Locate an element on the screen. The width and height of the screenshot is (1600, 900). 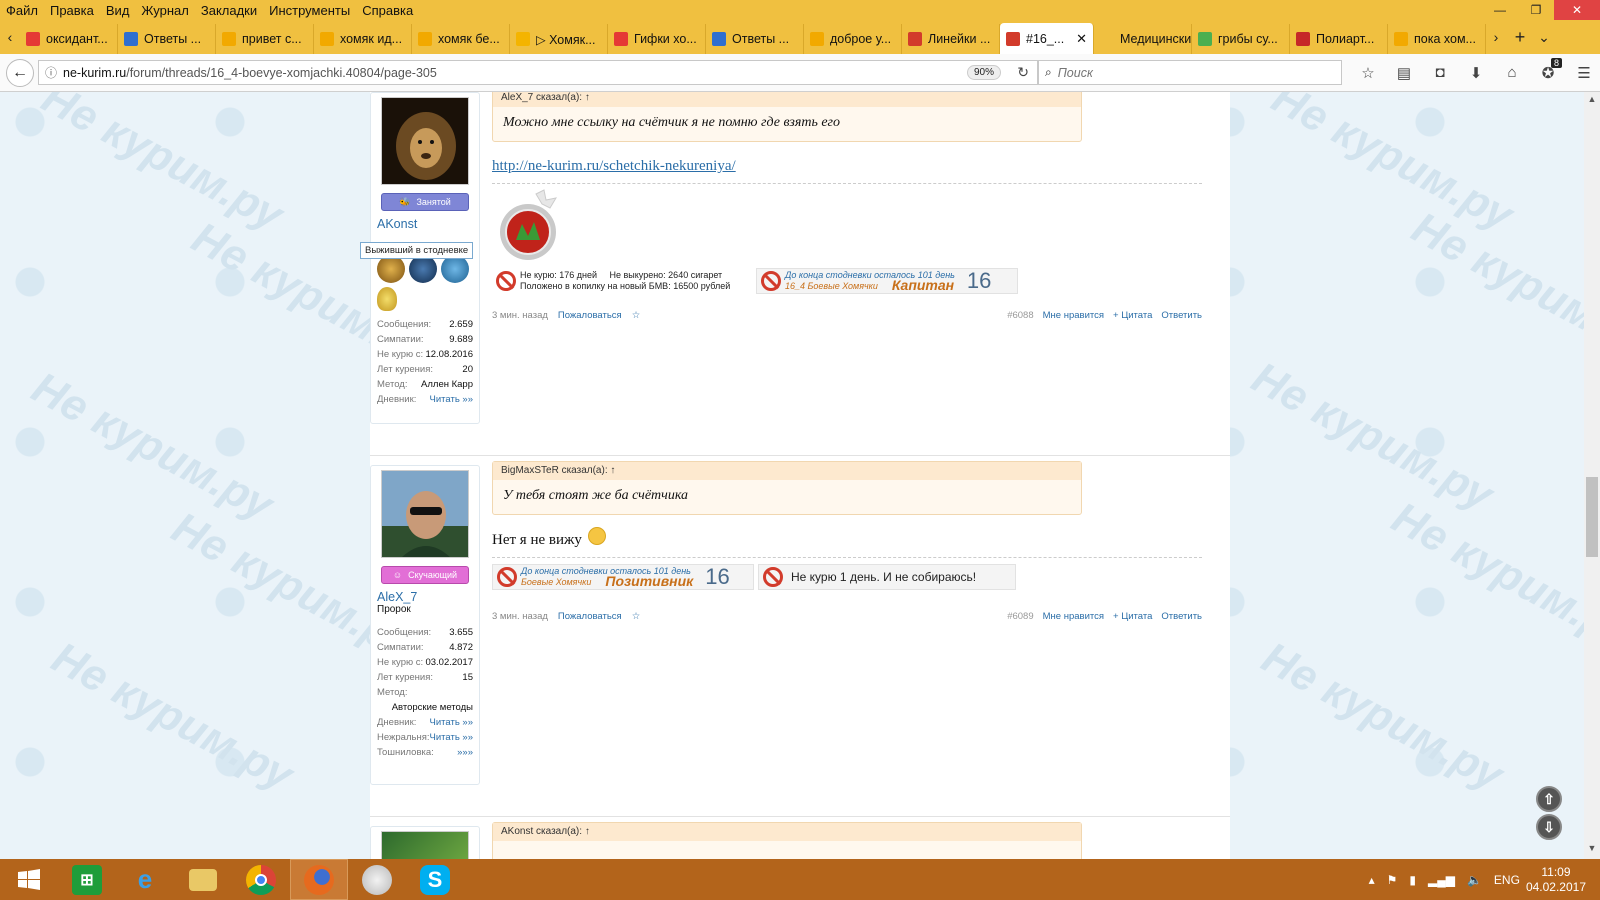
language-indicator: ENG is located at coordinates (1507, 880).